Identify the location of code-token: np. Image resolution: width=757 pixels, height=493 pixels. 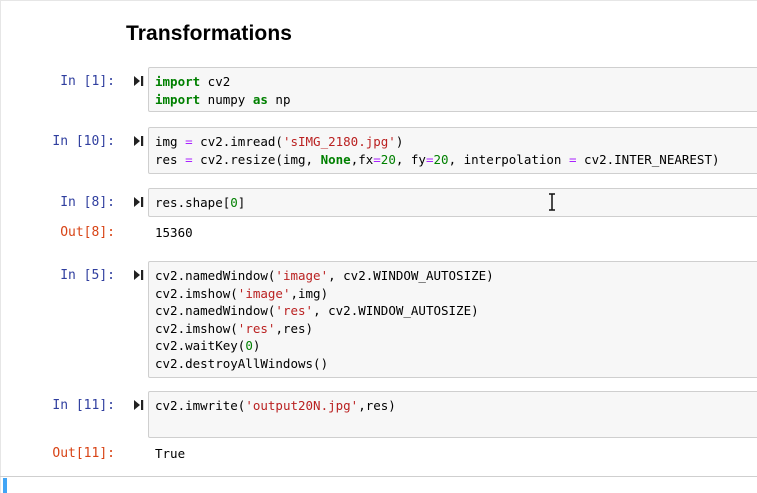
(279, 99).